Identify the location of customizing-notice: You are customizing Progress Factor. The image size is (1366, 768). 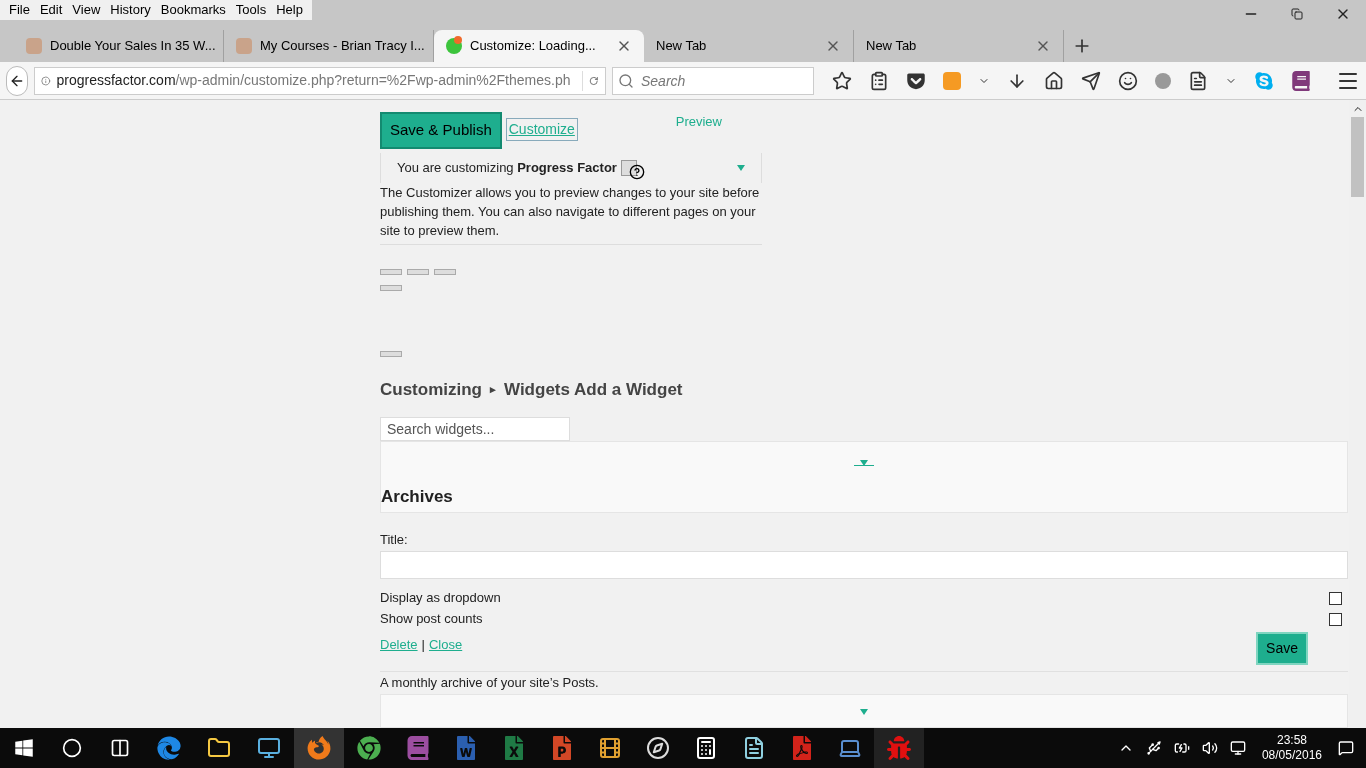
(507, 167).